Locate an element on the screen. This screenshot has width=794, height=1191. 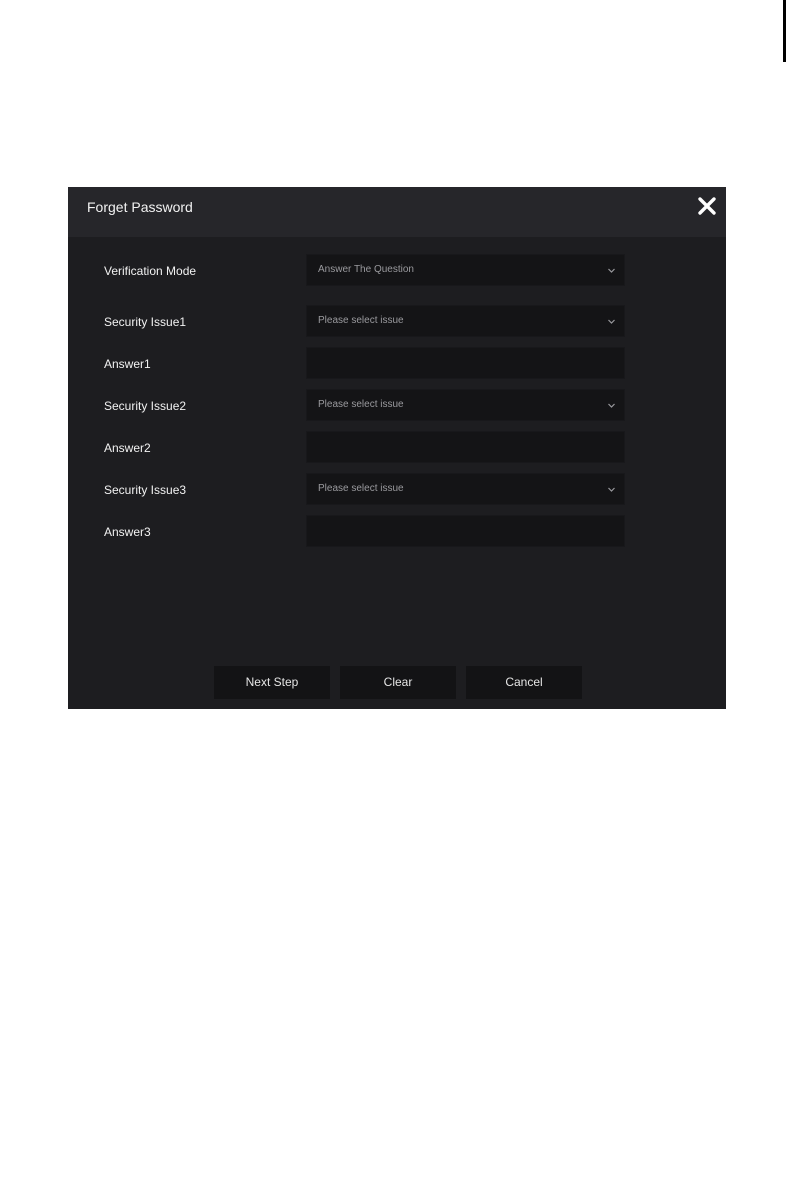
security-issue2-select: Please select issue is located at coordinates (465, 405).